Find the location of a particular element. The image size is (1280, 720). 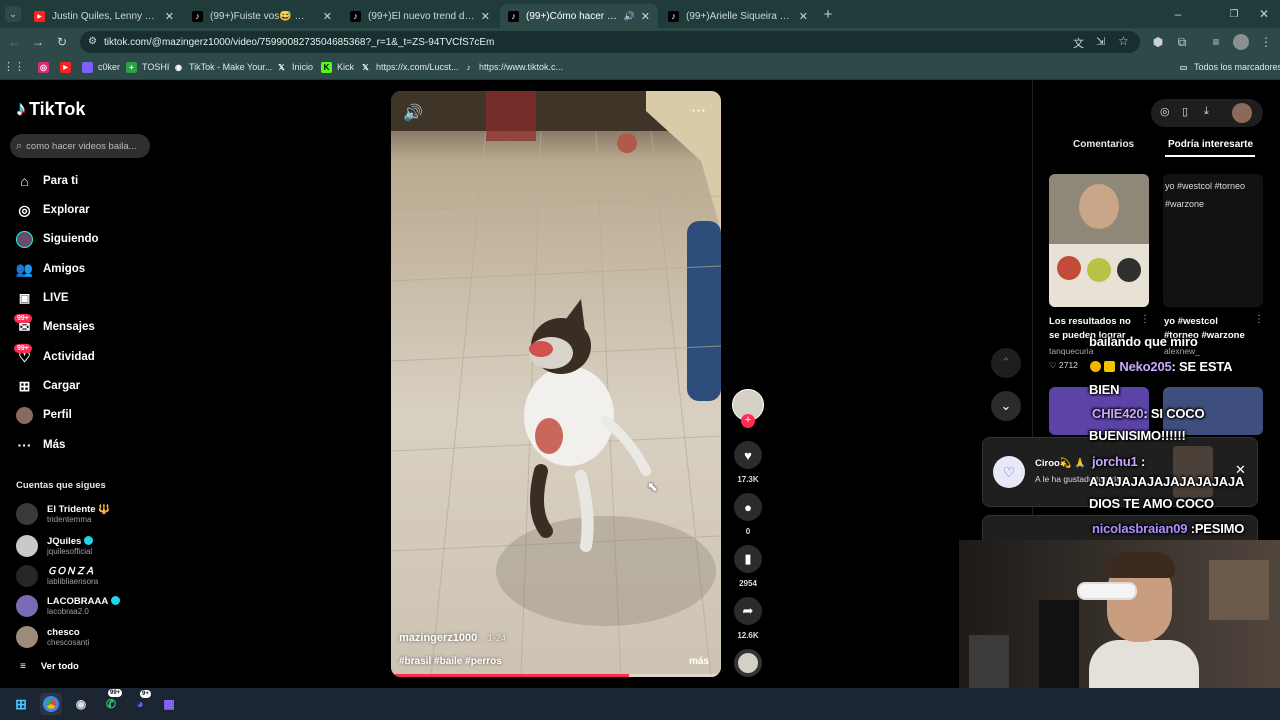

chrome-menu-icon: ⋮ is located at coordinates (1266, 42).